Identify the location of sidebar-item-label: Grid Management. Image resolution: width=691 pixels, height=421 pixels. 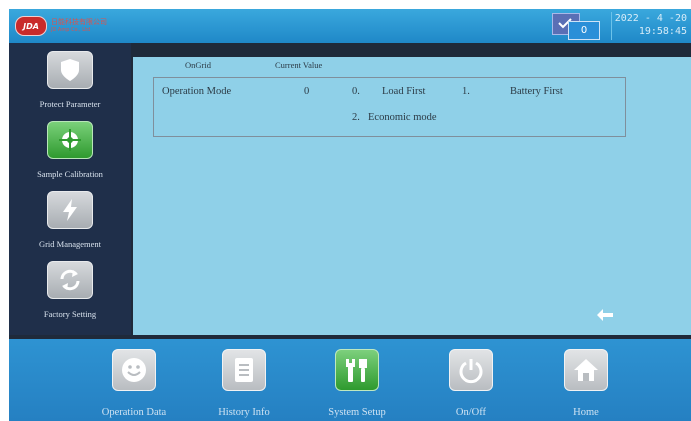
(70, 244).